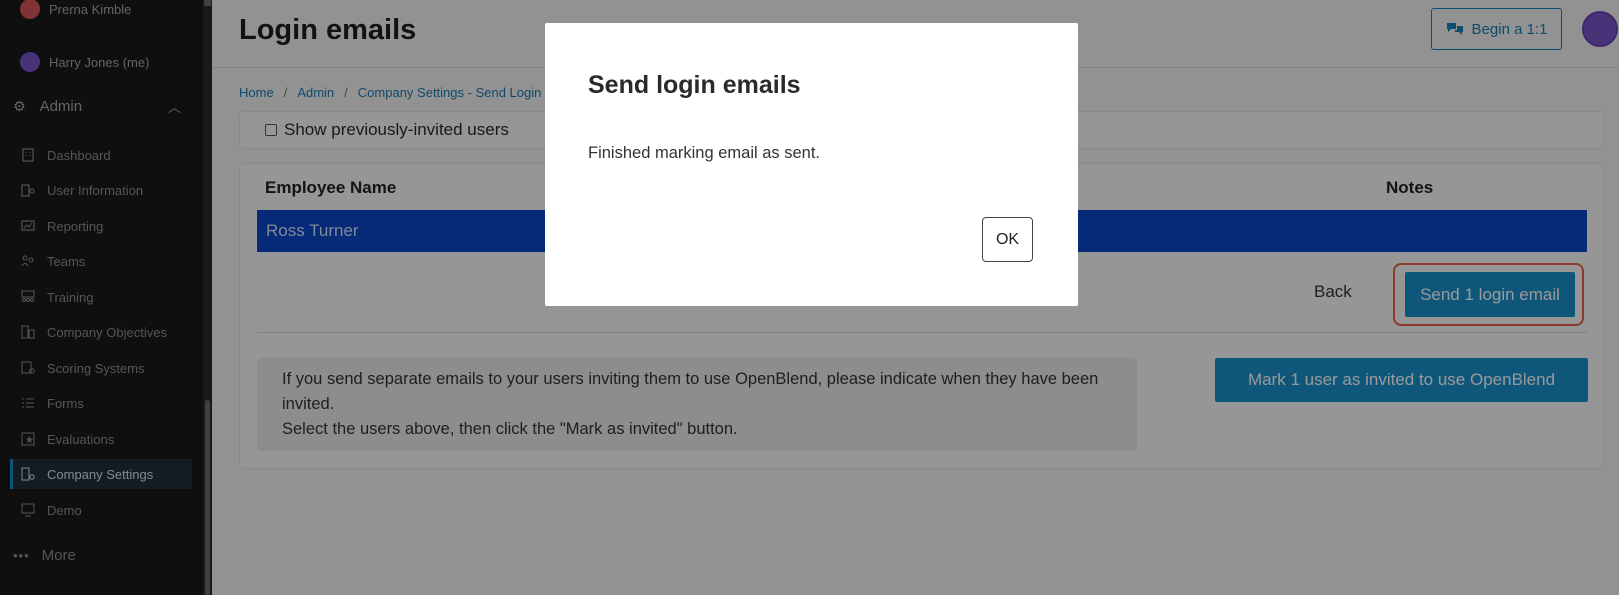  I want to click on ok-button: OK, so click(1007, 239).